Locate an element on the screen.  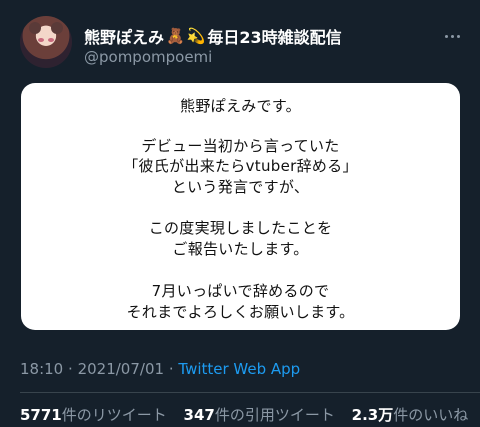
display-name: 熊野ぽえみ 🧸 💫 毎日23時雑談配信 is located at coordinates (213, 36).